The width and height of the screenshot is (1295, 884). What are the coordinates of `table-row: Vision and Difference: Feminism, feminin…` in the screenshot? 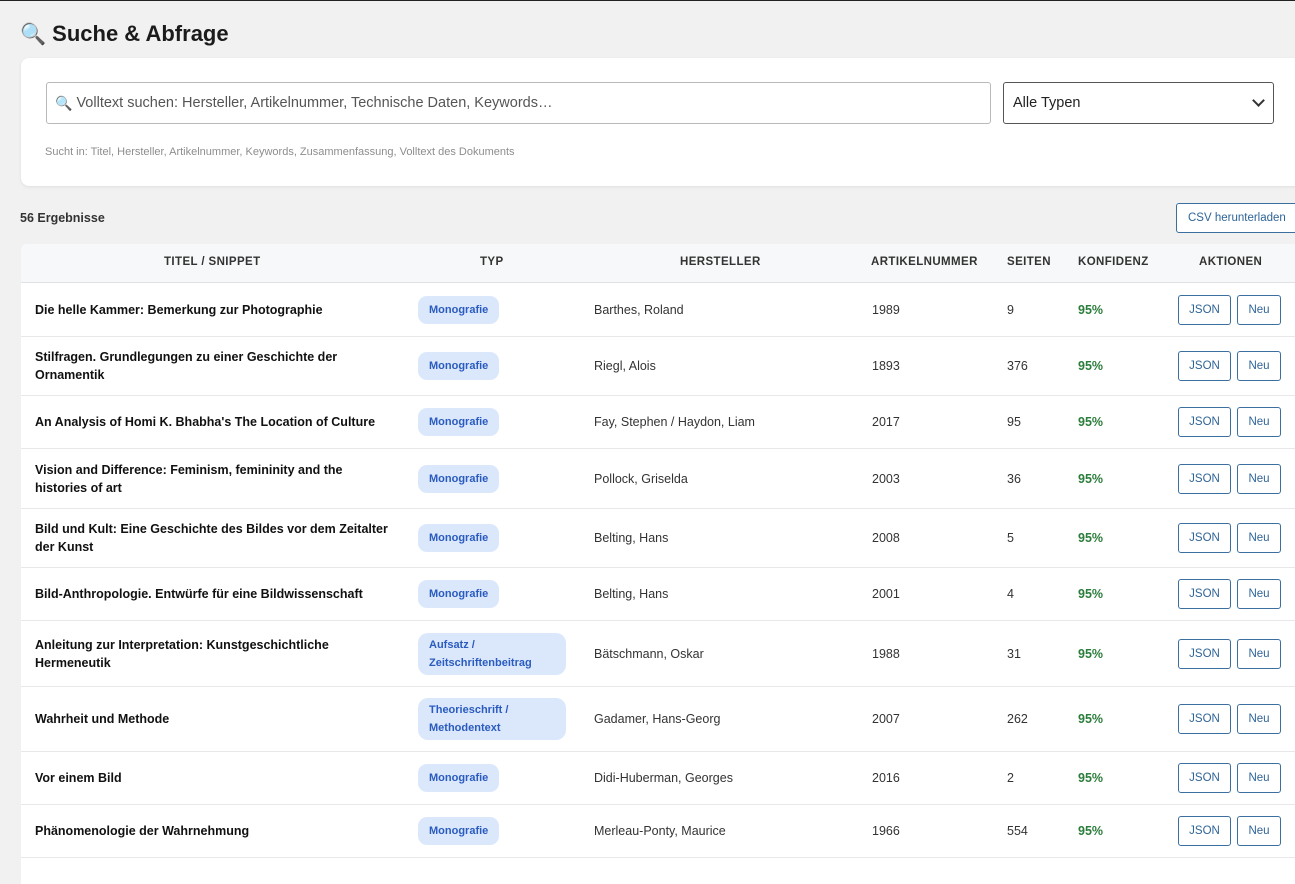 It's located at (658, 479).